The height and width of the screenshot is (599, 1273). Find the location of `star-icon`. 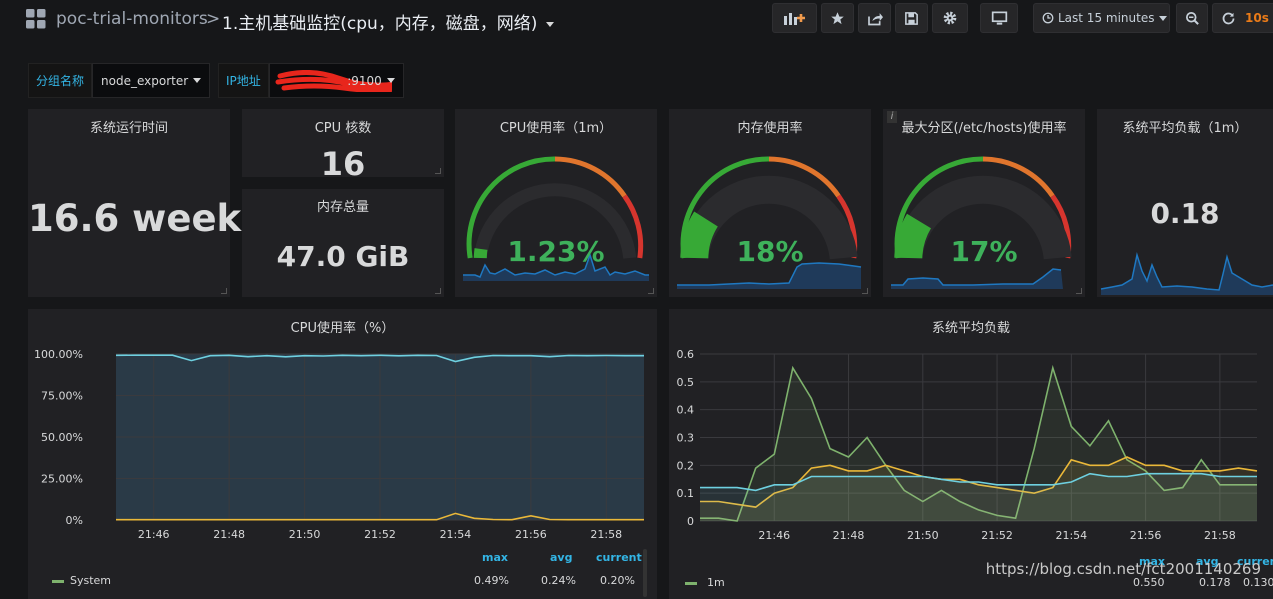

star-icon is located at coordinates (837, 17).